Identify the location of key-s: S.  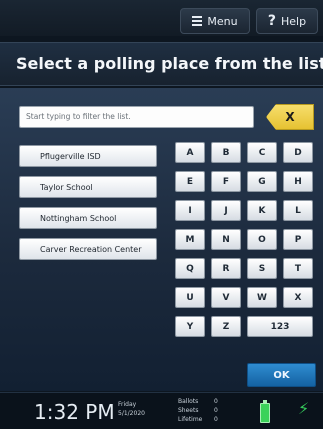
(262, 268).